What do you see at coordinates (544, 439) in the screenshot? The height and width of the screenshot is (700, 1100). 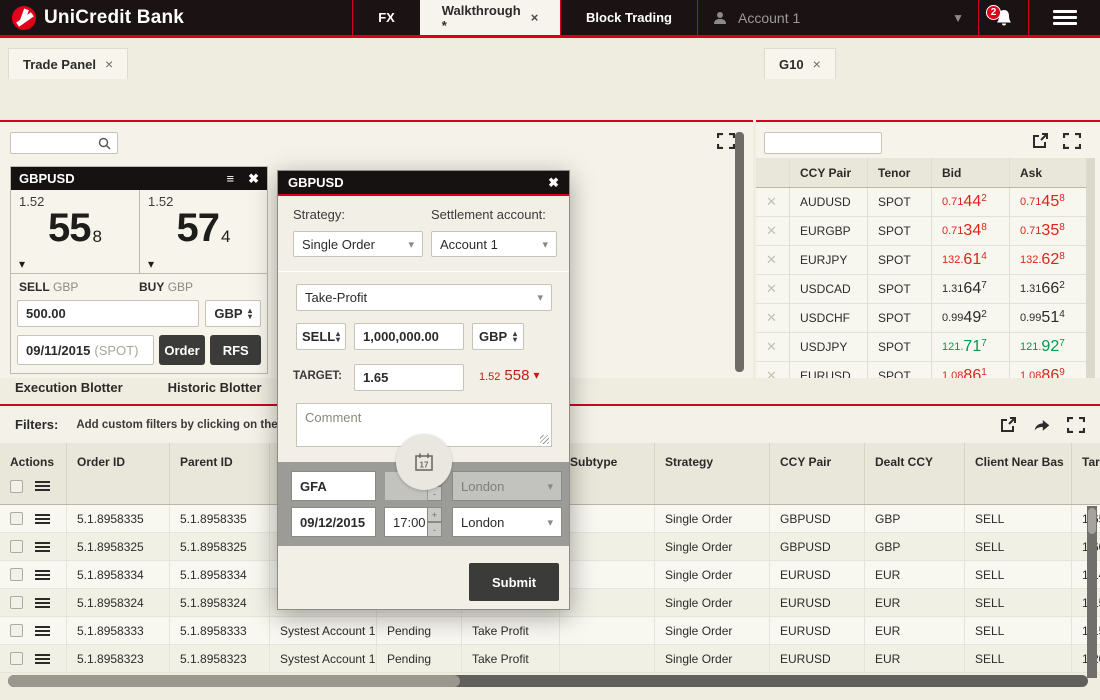 I see `resize-handle-icon` at bounding box center [544, 439].